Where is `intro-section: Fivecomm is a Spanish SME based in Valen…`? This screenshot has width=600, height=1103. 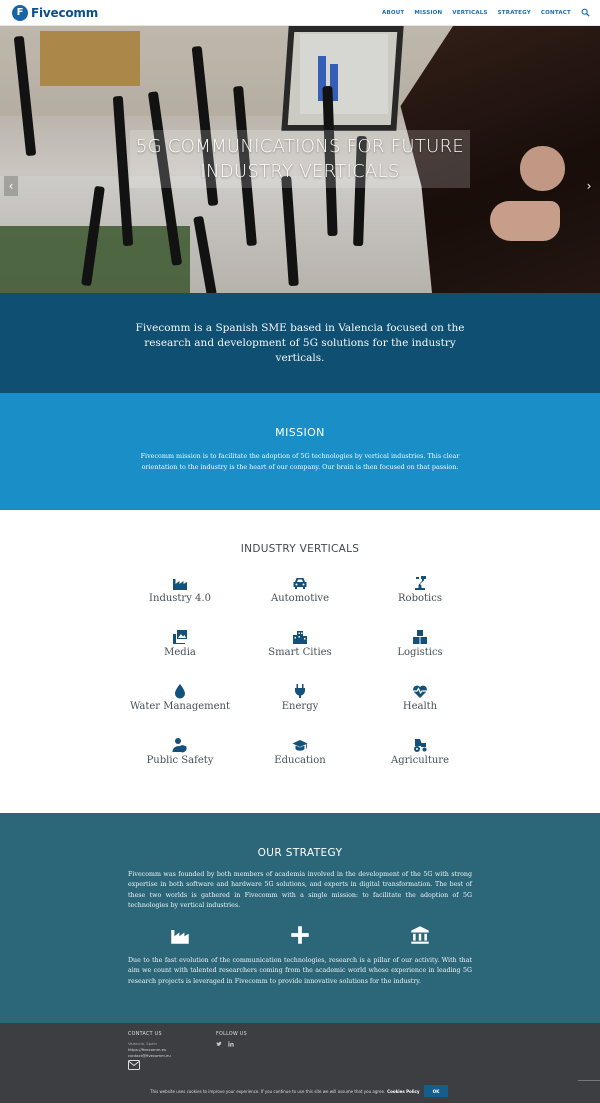
intro-section: Fivecomm is a Spanish SME based in Valen… is located at coordinates (300, 343).